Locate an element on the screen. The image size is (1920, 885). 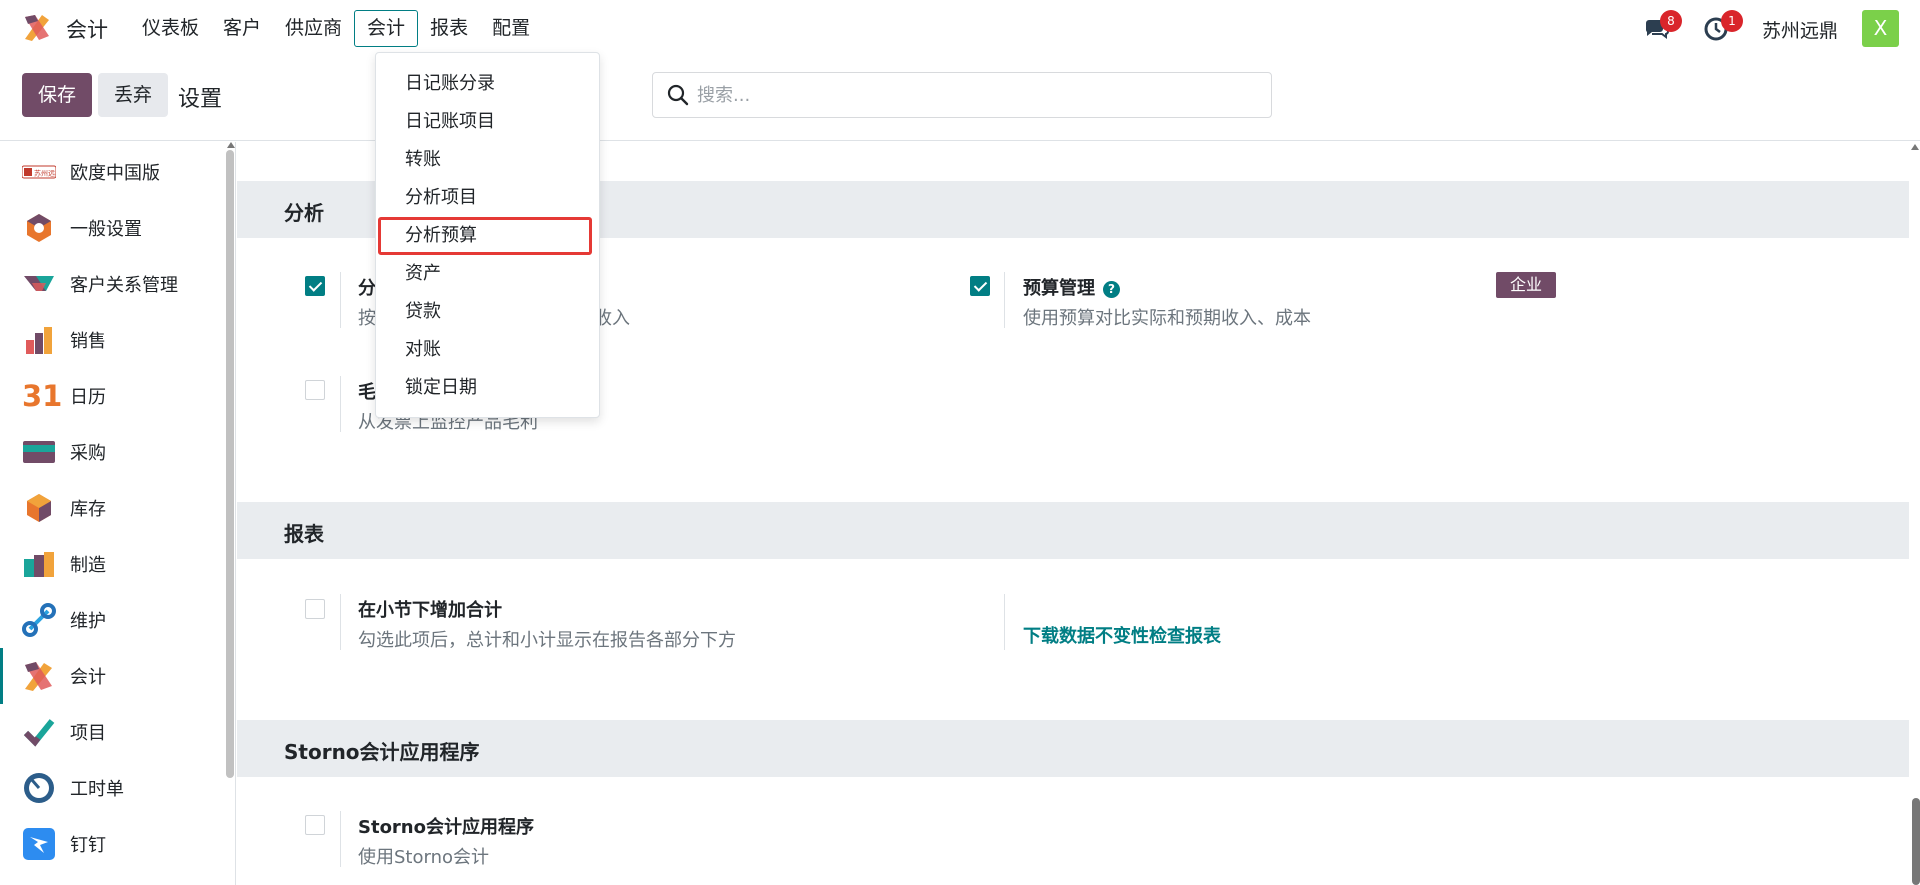
top-navbar: 会计 仪表板 客户 供应商 会计 报表 配置 8 1 苏州远鼎 X is located at coordinates (960, 28).